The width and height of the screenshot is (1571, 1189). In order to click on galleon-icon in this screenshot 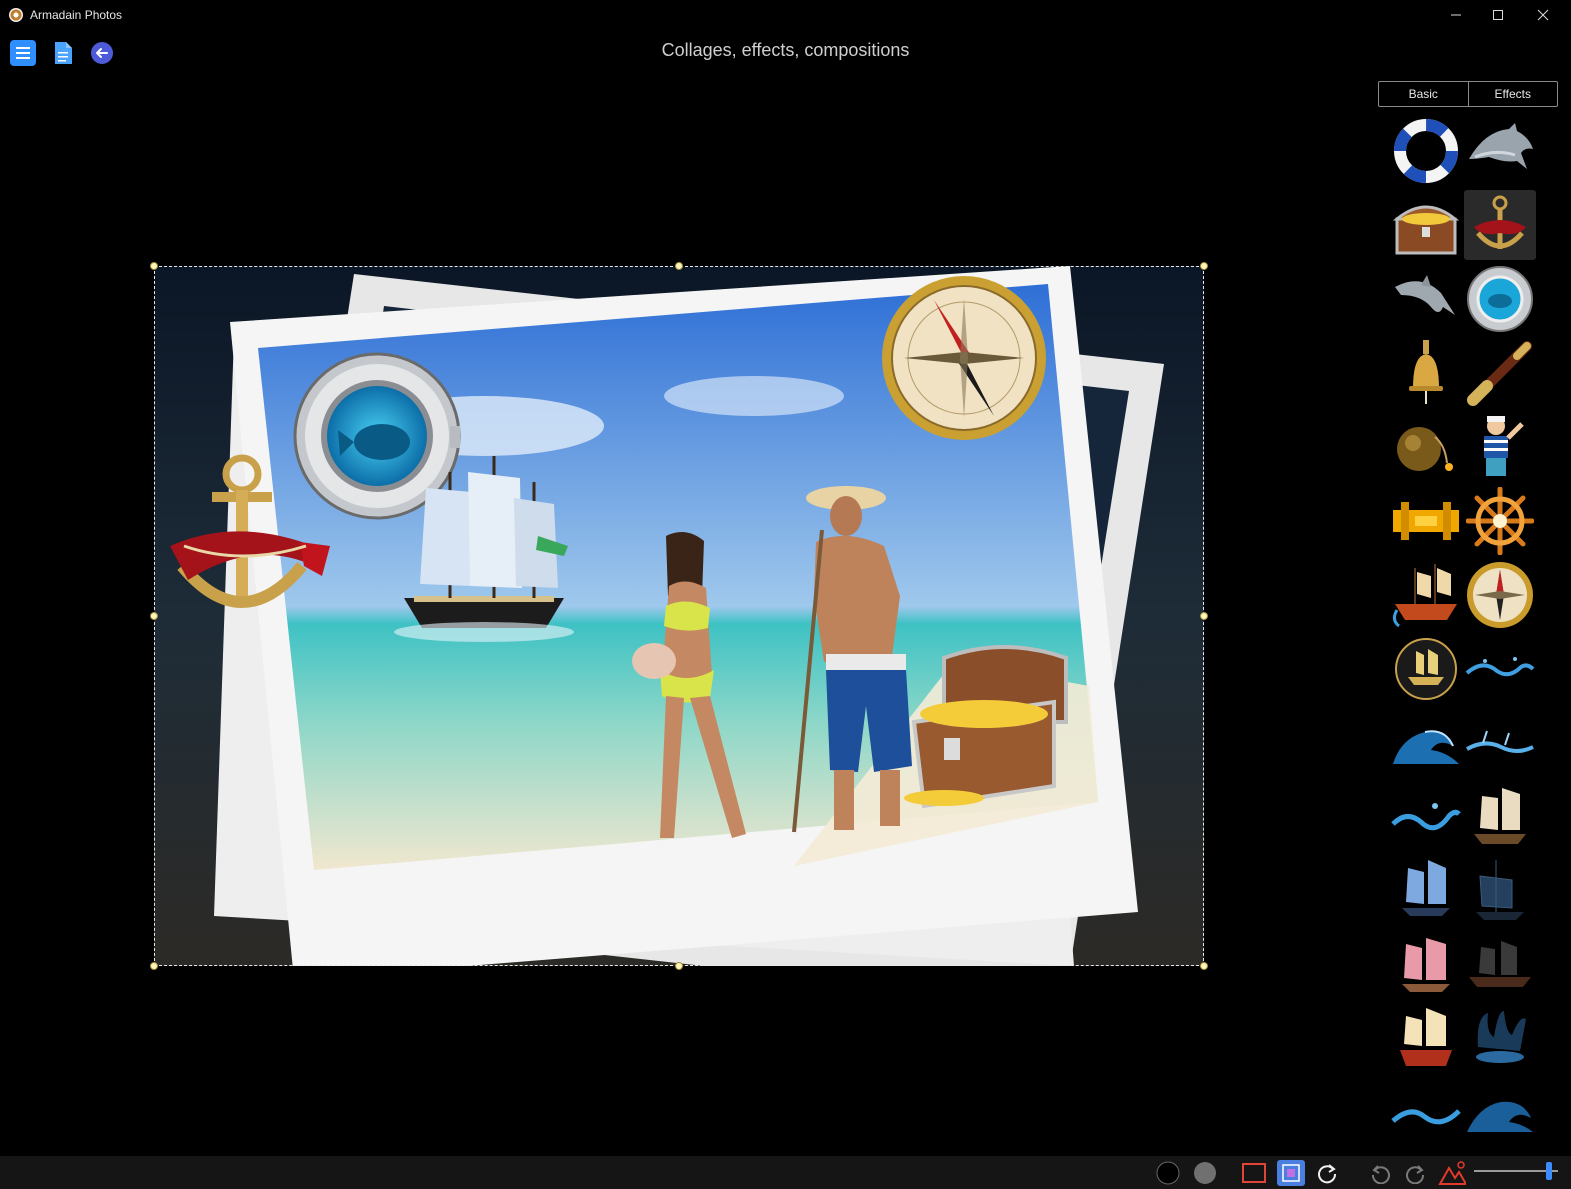, I will do `click(1500, 964)`.